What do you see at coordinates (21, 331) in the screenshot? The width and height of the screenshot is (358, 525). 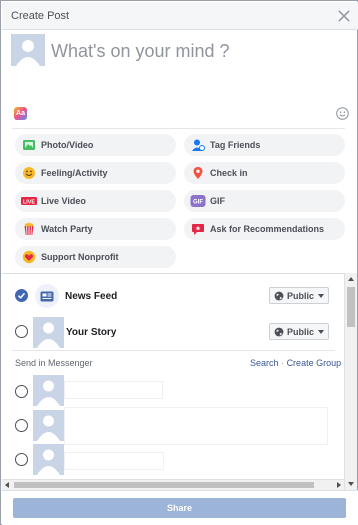 I see `your-story-radio` at bounding box center [21, 331].